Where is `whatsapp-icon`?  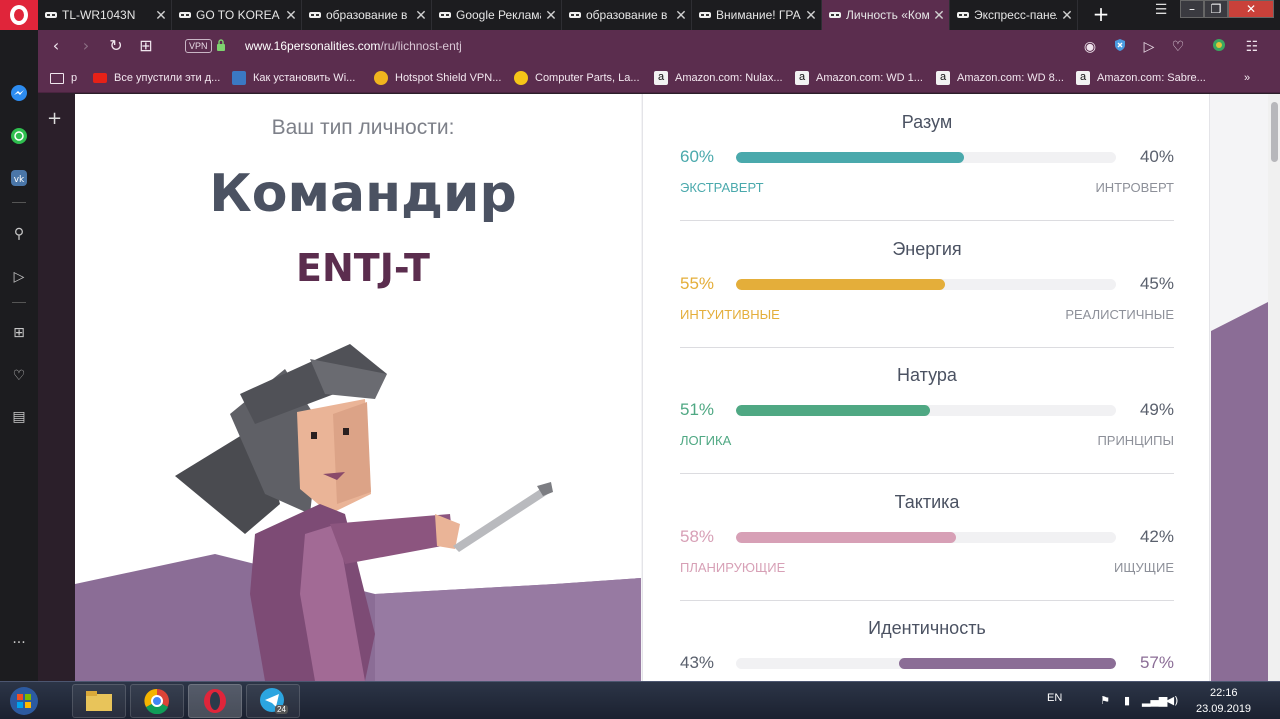 whatsapp-icon is located at coordinates (19, 136).